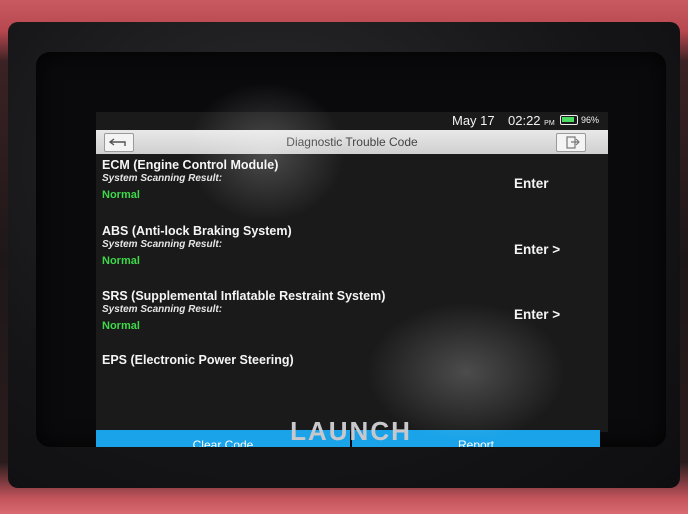 This screenshot has height=514, width=688. I want to click on status-bar: May 17 02:22 PM 96%, so click(352, 120).